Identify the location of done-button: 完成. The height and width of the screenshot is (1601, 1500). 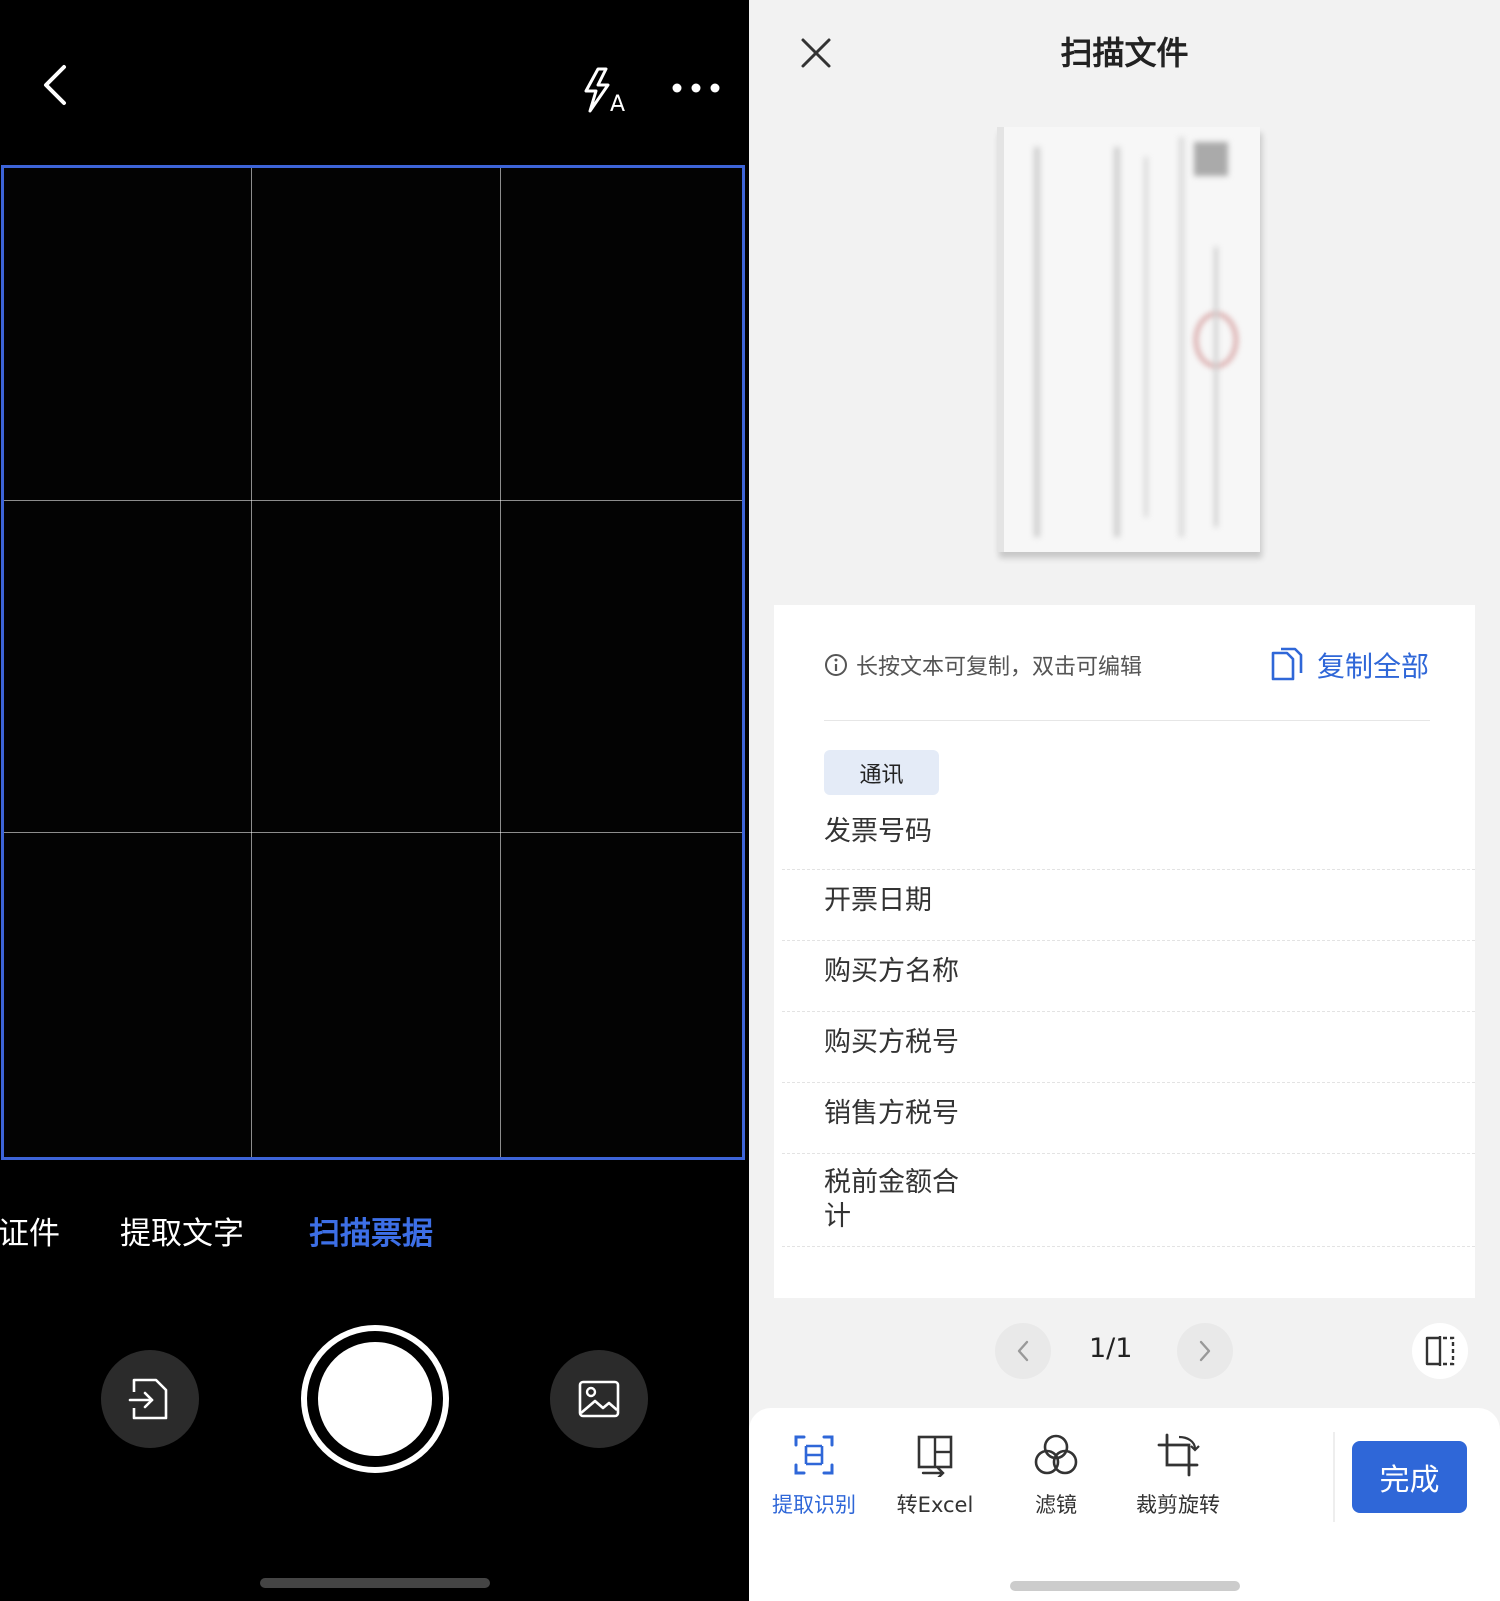
(1409, 1477).